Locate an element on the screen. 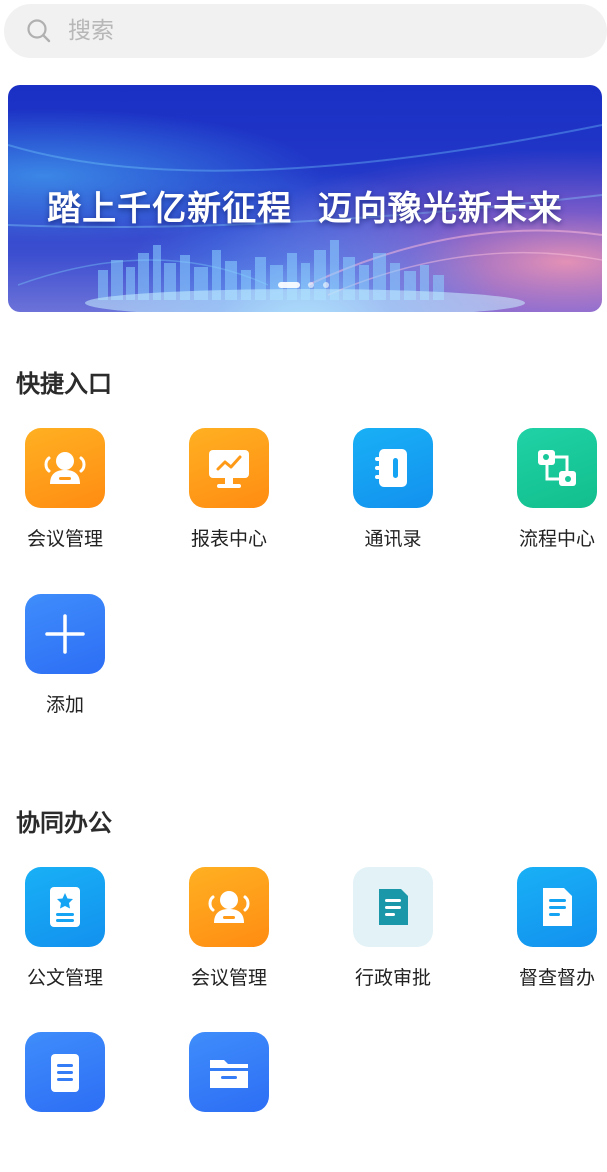  contacts-book-icon is located at coordinates (393, 468).